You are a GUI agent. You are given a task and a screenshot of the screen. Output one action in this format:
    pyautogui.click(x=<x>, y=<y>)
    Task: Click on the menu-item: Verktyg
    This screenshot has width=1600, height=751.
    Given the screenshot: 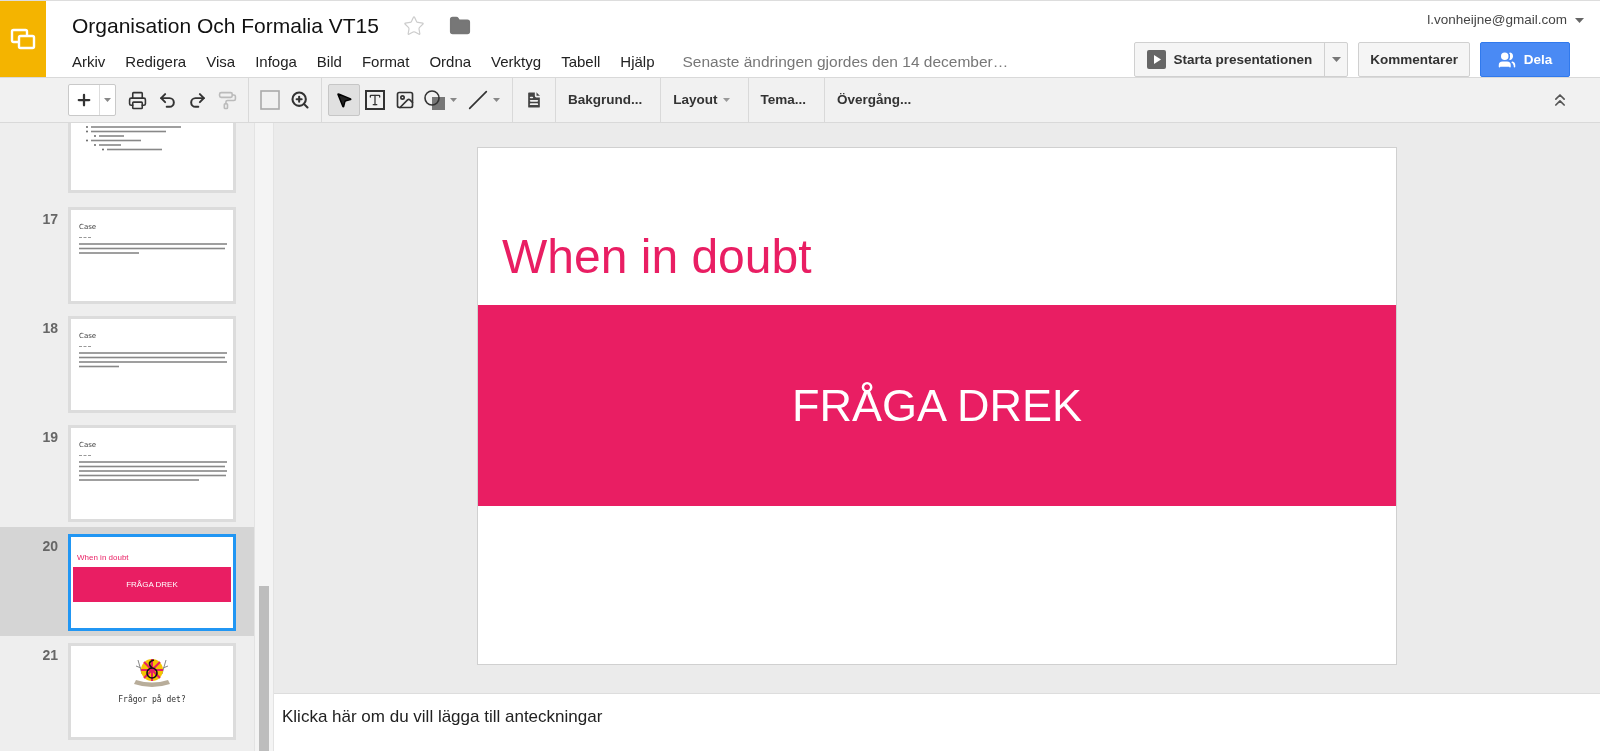 What is the action you would take?
    pyautogui.click(x=516, y=62)
    